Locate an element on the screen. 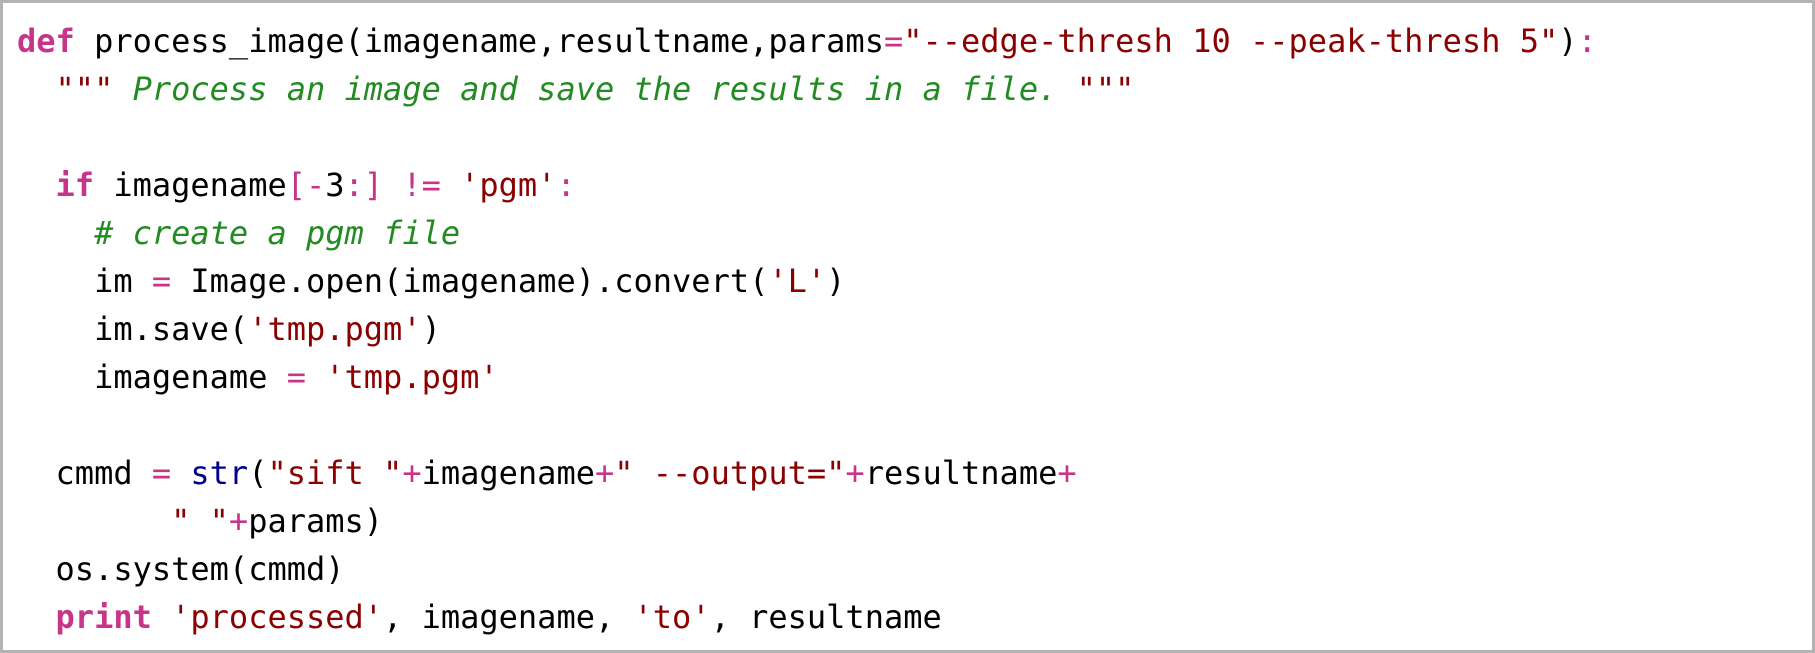 This screenshot has height=653, width=1815. string-token: " --output=" is located at coordinates (730, 473).